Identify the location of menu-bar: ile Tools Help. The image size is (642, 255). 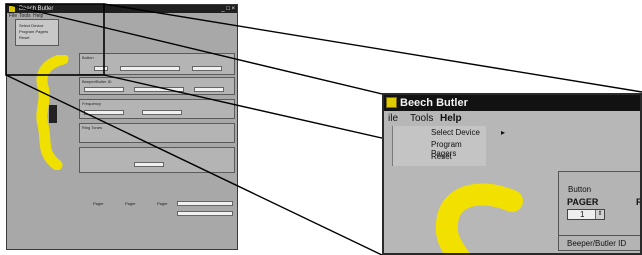
(512, 119).